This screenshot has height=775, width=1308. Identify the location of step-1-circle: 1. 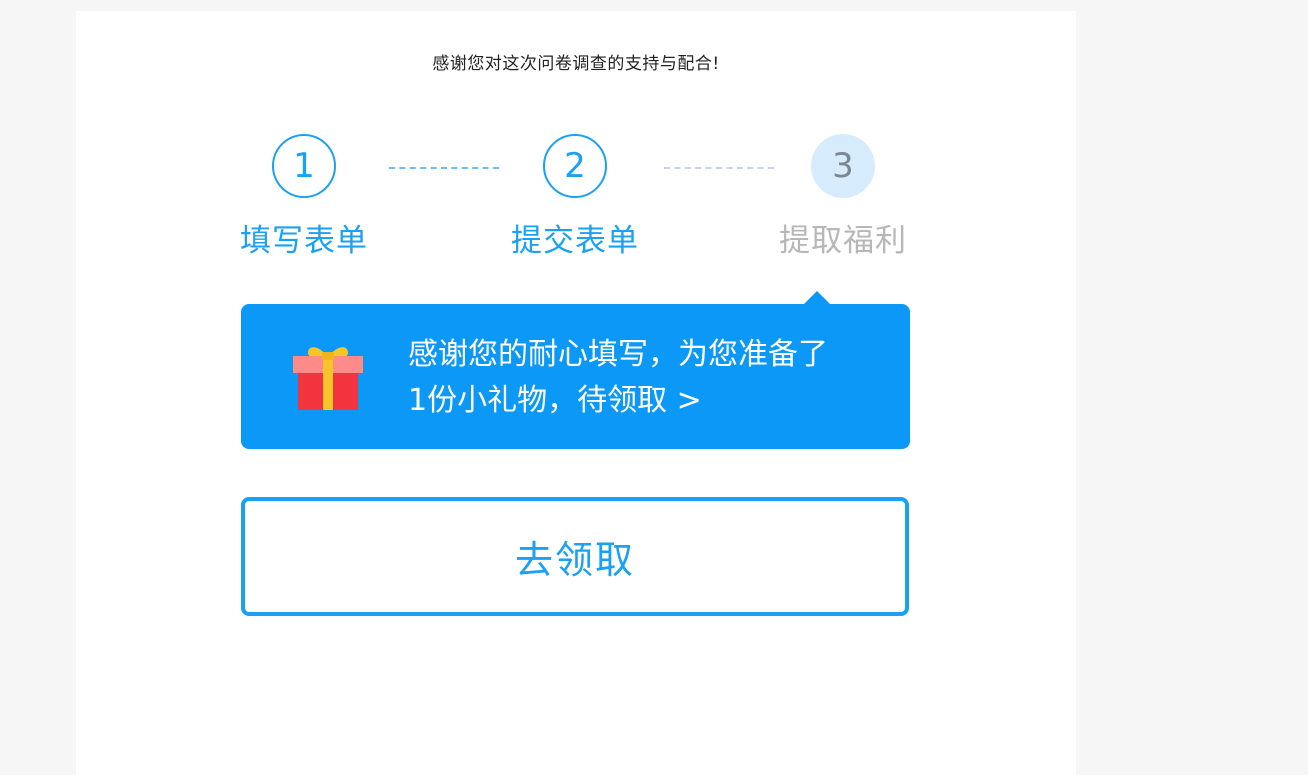
(304, 166).